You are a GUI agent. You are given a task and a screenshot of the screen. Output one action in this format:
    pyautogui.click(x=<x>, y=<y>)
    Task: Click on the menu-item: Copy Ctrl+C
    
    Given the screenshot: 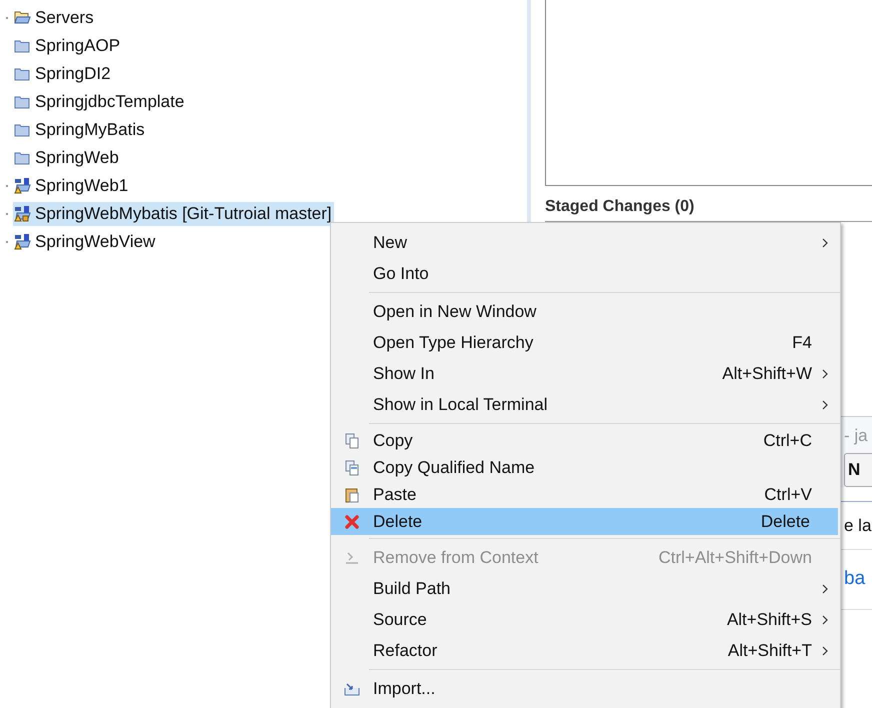 What is the action you would take?
    pyautogui.click(x=585, y=440)
    